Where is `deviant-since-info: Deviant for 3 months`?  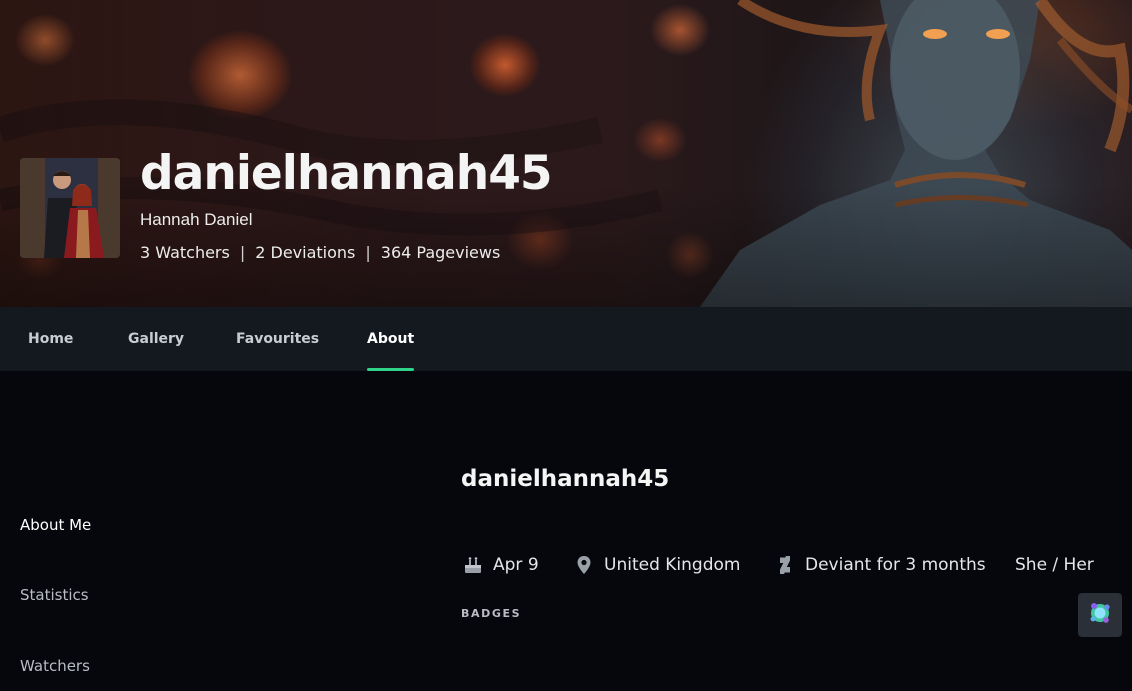
deviant-since-info: Deviant for 3 months is located at coordinates (880, 565).